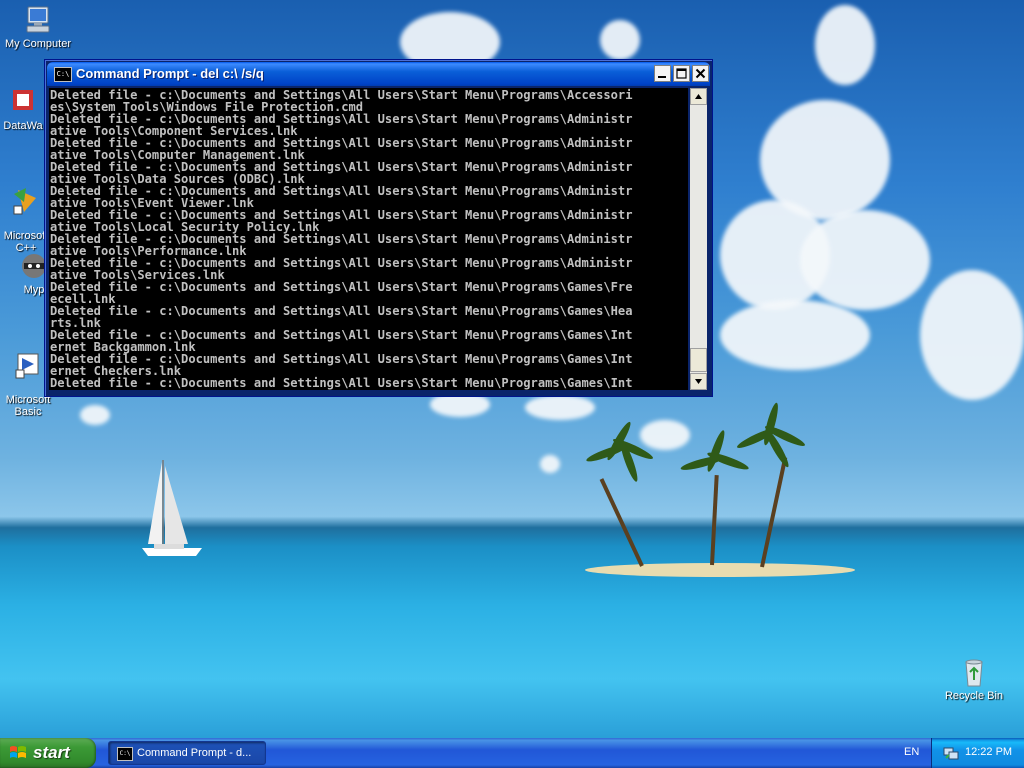 The width and height of the screenshot is (1024, 768). What do you see at coordinates (38, 44) in the screenshot?
I see `desktop-icon-label: My Computer` at bounding box center [38, 44].